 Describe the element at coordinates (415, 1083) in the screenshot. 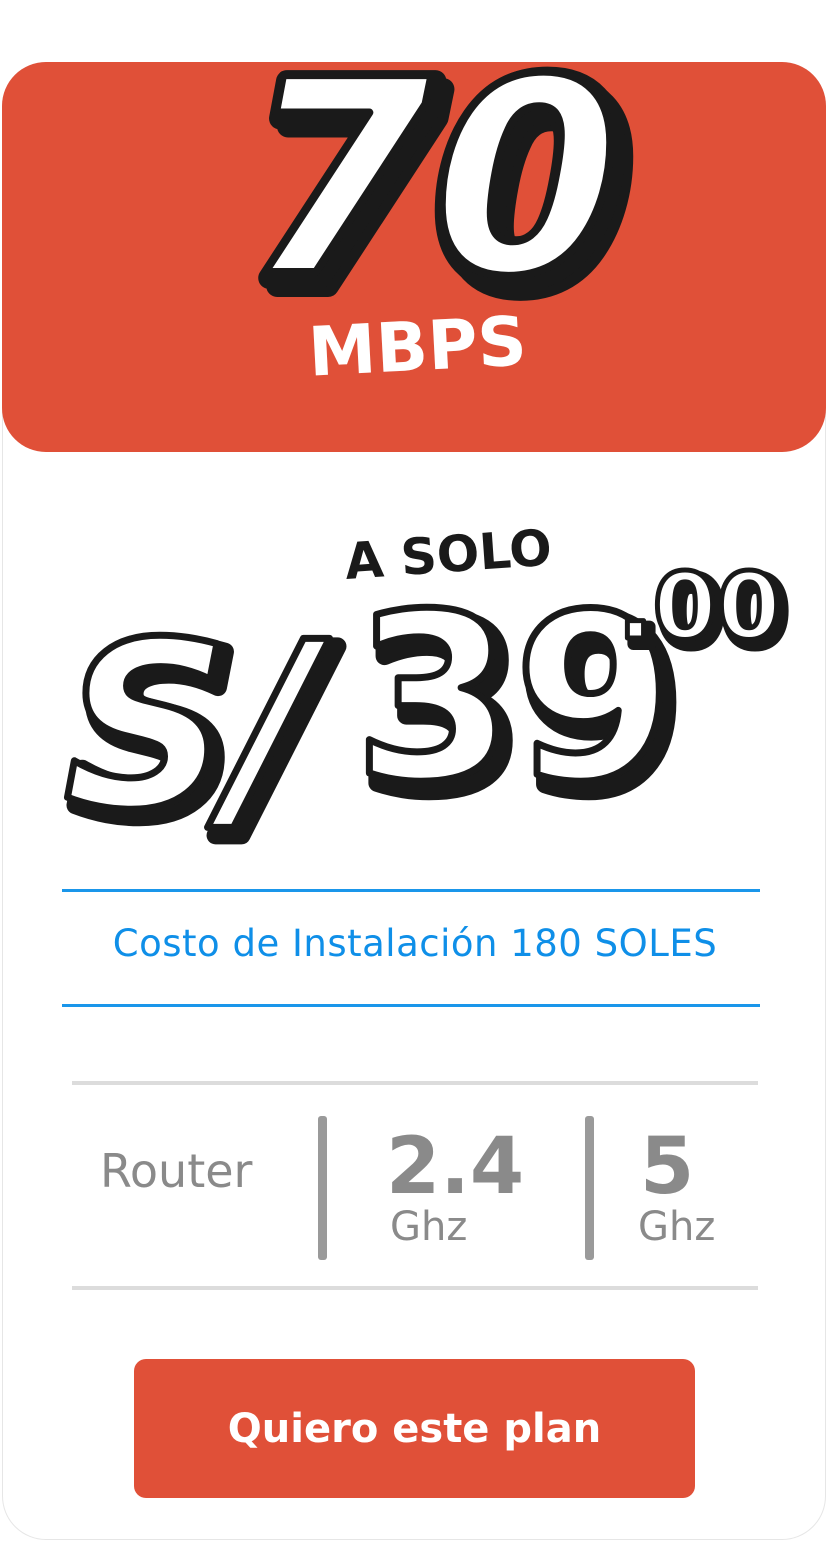

I see `specs-divider-top` at that location.